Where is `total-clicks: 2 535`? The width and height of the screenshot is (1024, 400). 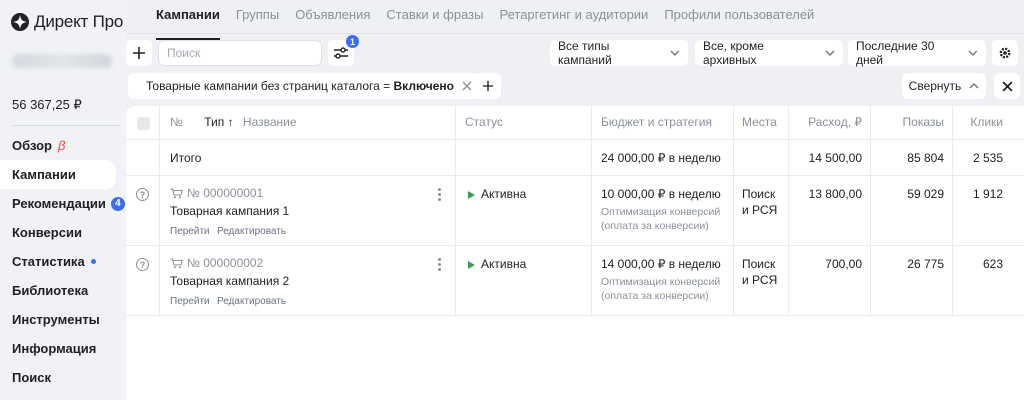 total-clicks: 2 535 is located at coordinates (987, 158).